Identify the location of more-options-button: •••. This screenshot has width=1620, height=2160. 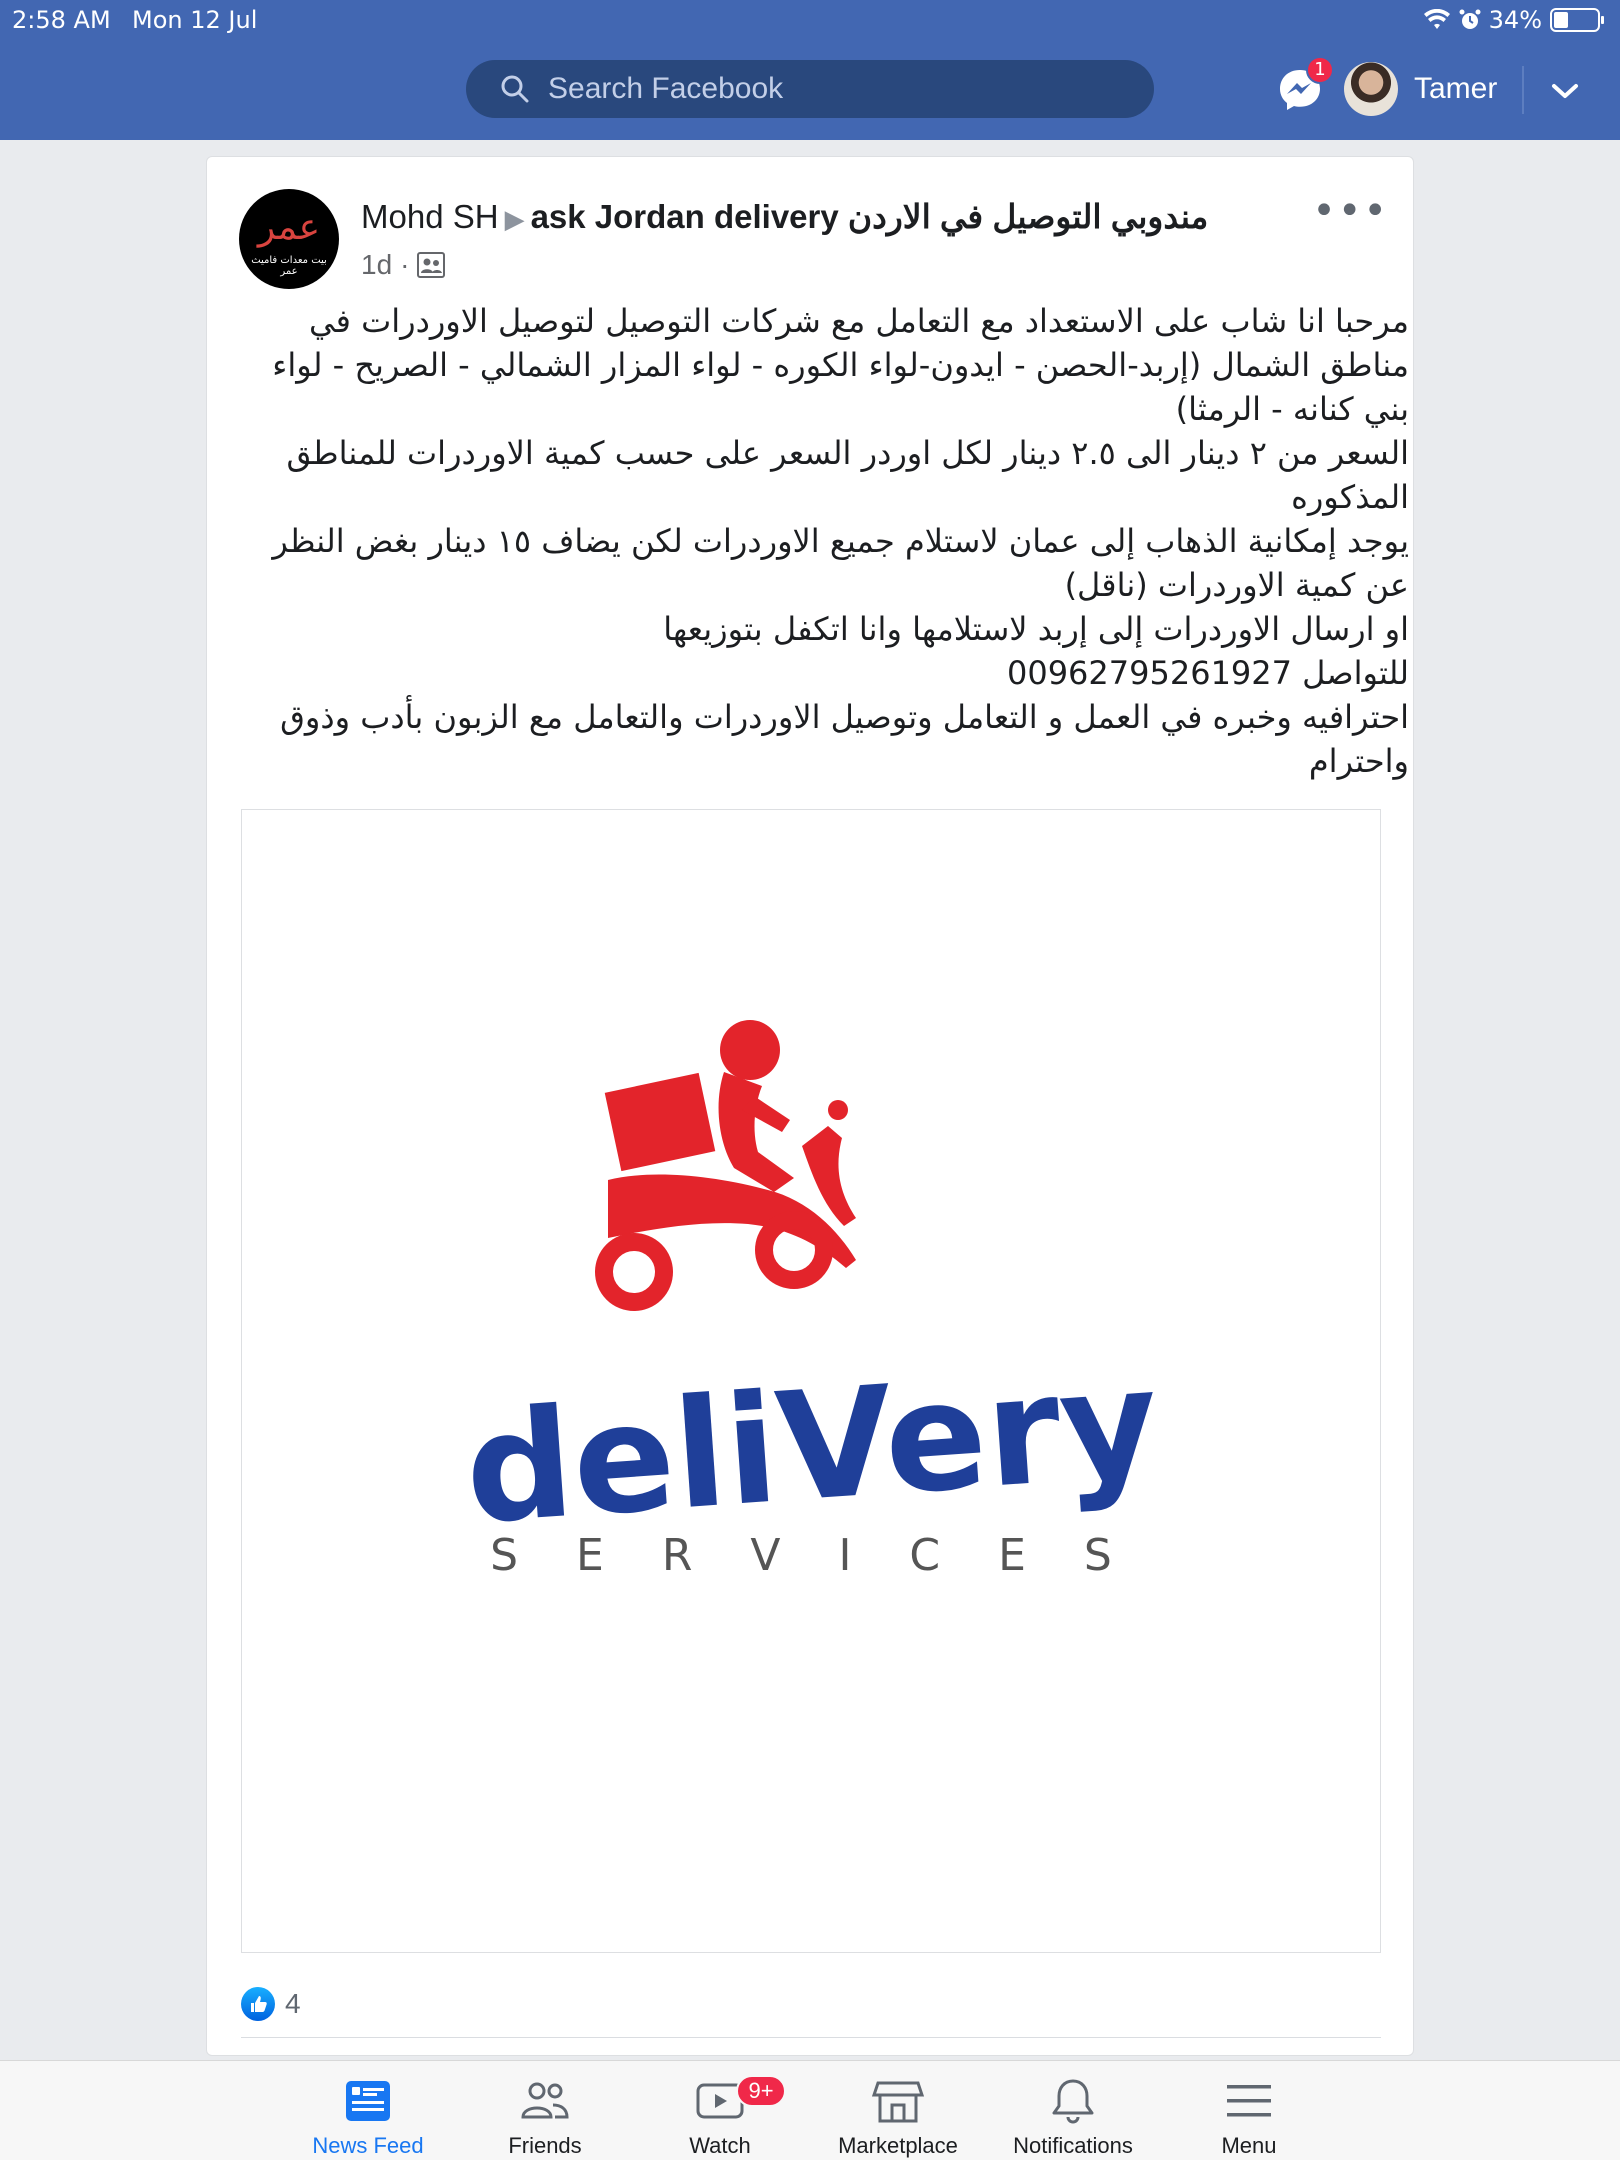
(1350, 211).